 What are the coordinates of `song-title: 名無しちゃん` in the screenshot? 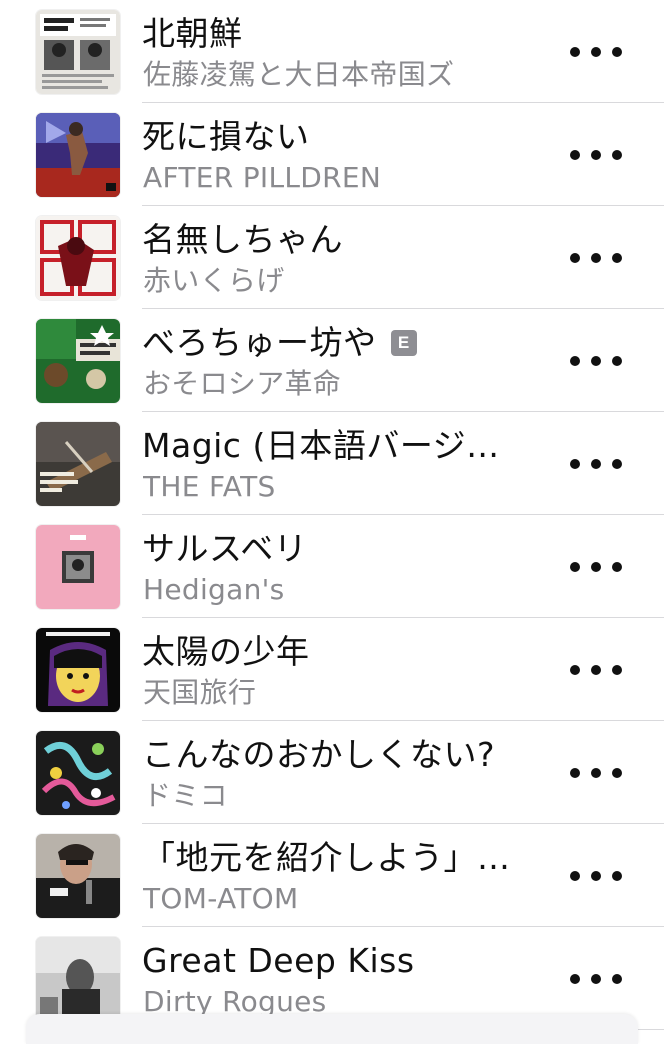 It's located at (242, 239).